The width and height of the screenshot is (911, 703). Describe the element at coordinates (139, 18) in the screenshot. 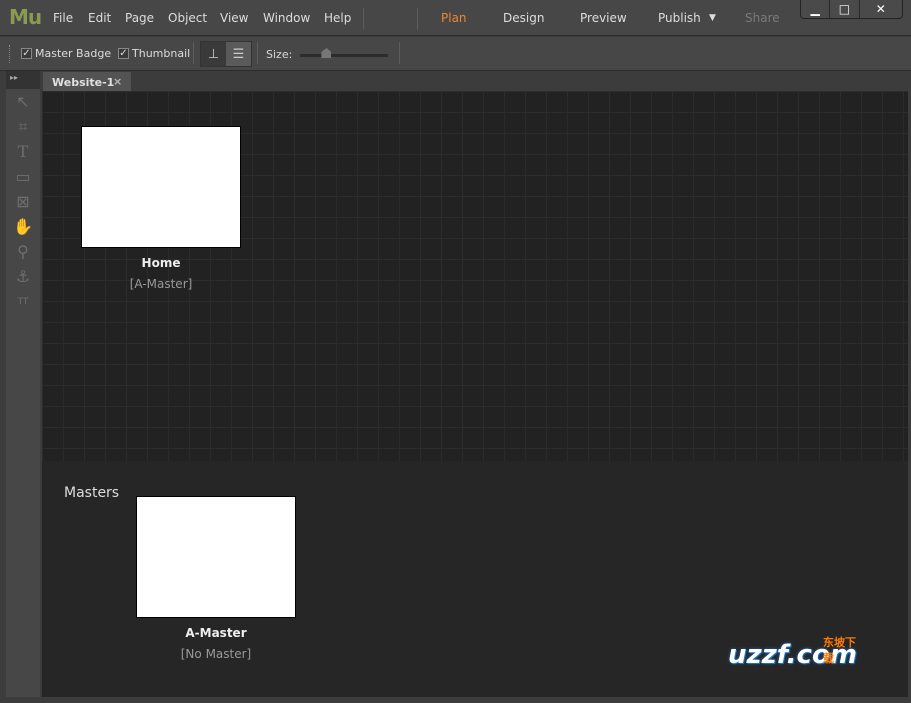

I see `menu-page: Page` at that location.